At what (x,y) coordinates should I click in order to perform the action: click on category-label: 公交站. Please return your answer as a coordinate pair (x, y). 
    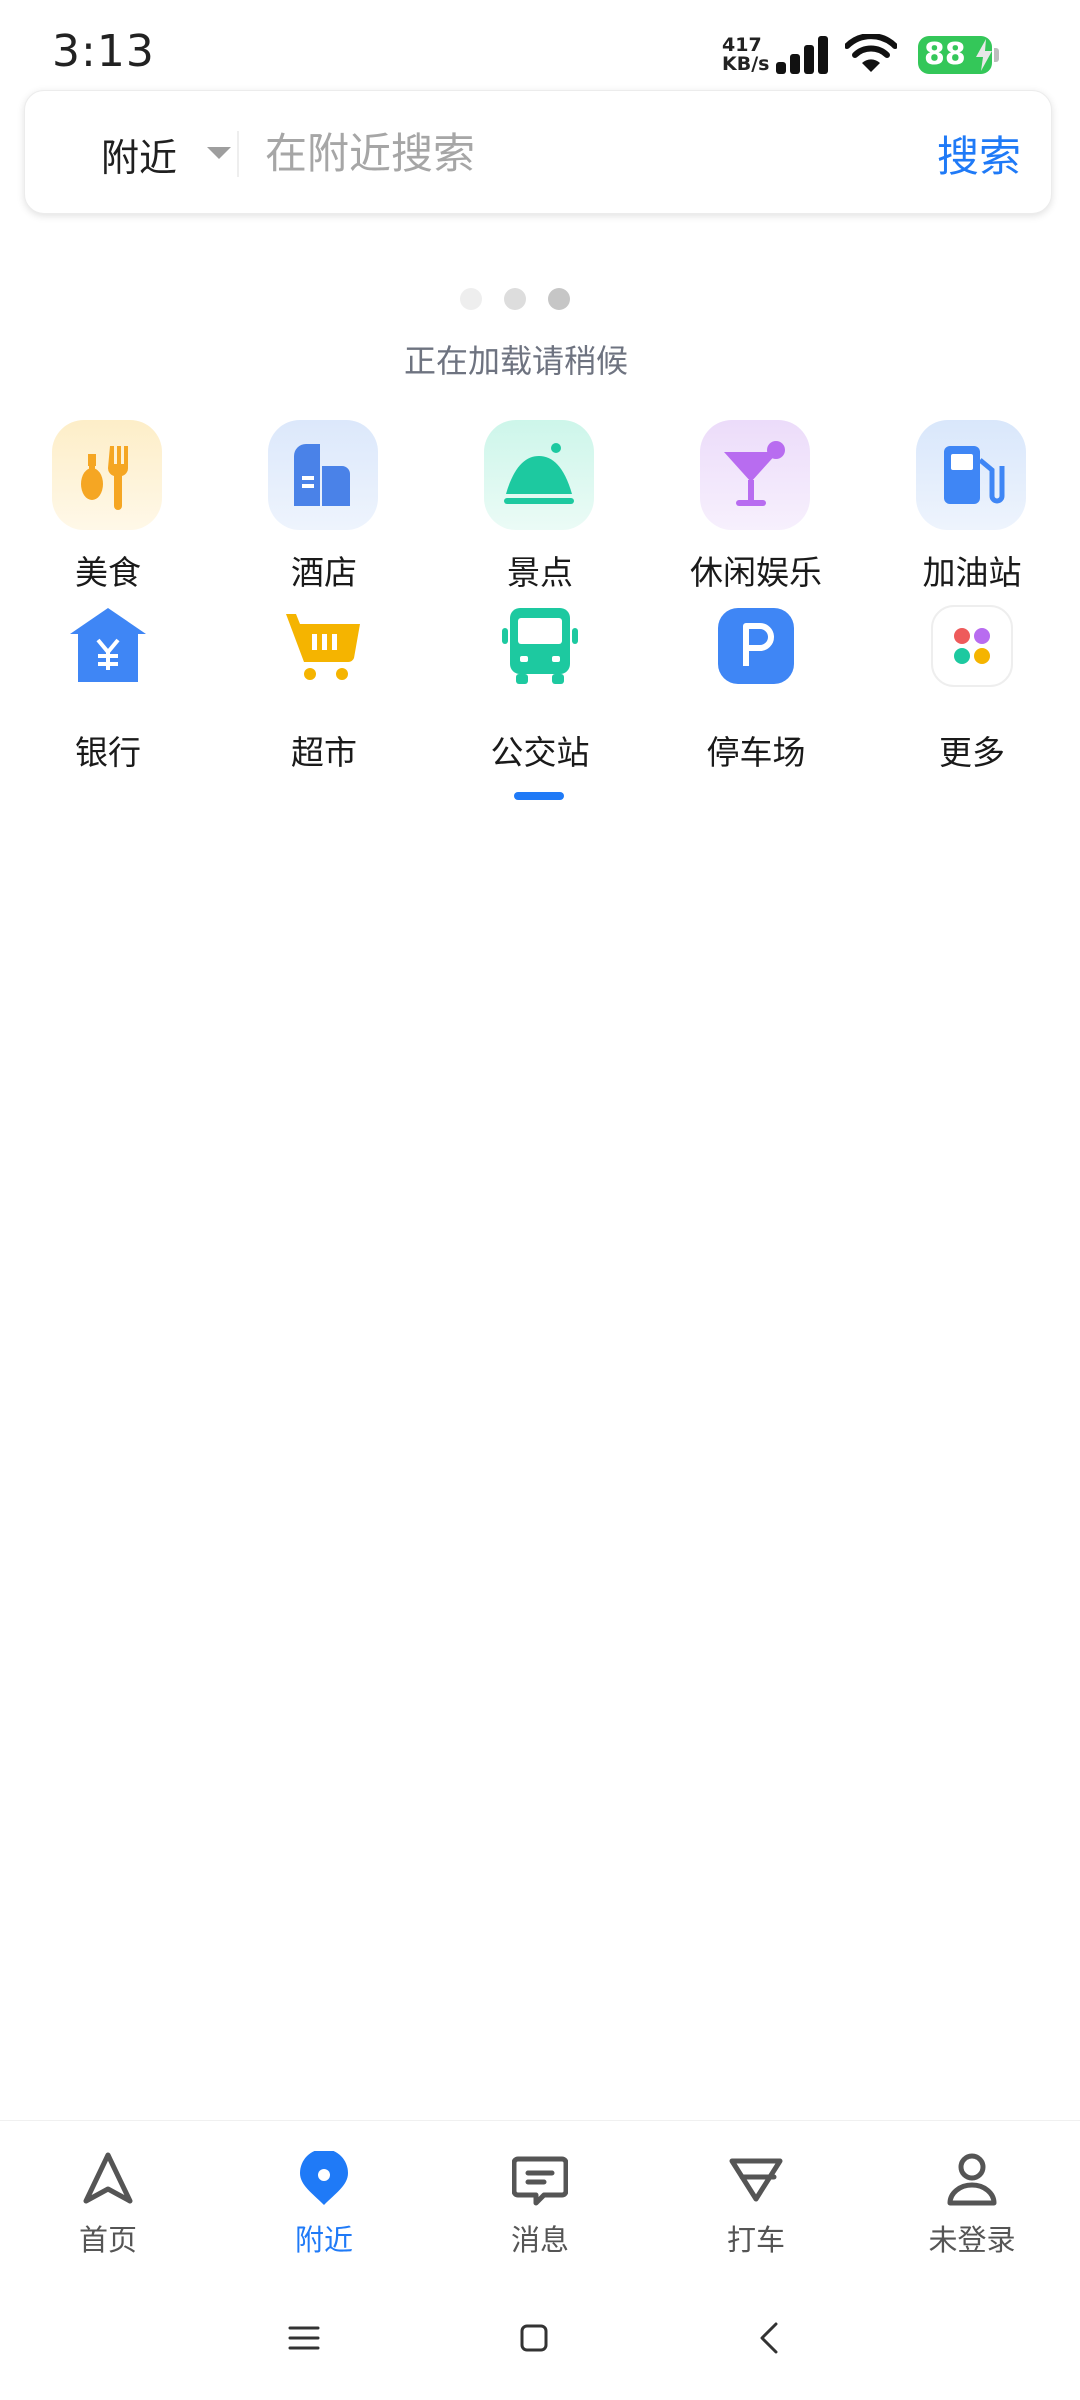
    Looking at the image, I should click on (540, 752).